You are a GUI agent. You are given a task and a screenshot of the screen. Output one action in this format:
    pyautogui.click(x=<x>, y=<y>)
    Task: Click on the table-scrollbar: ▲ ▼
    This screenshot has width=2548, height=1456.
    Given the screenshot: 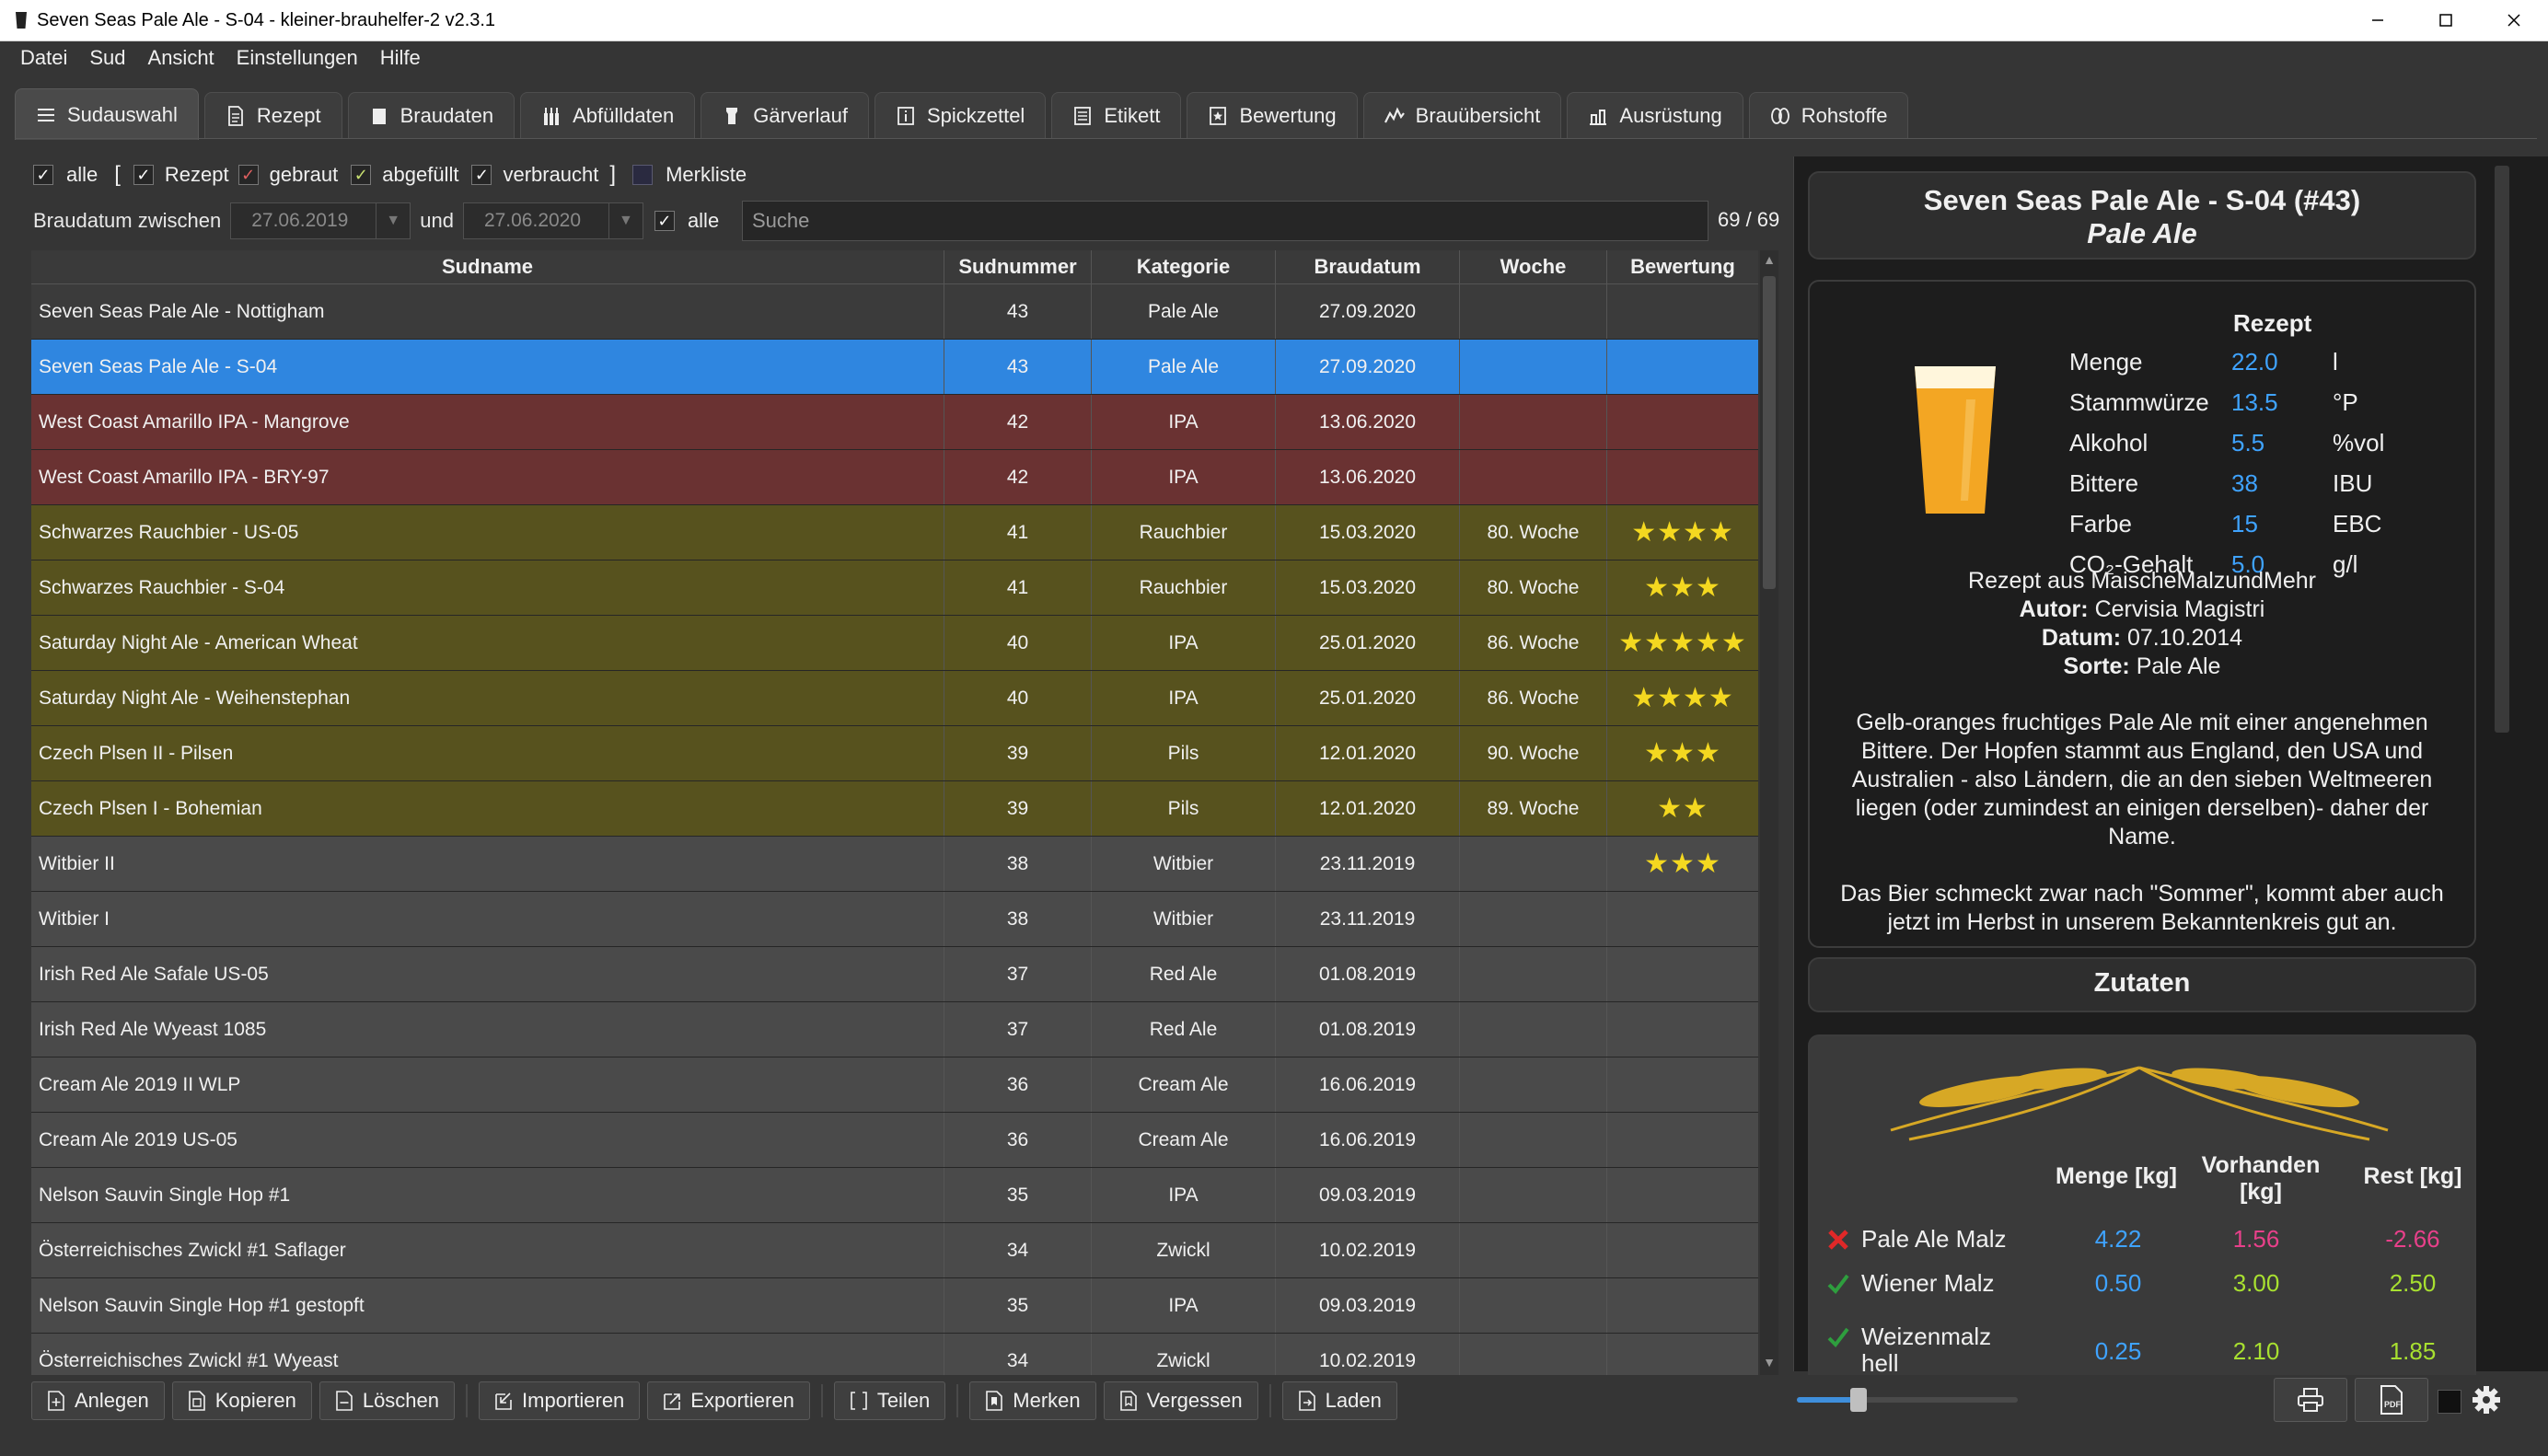 What is the action you would take?
    pyautogui.click(x=1769, y=812)
    